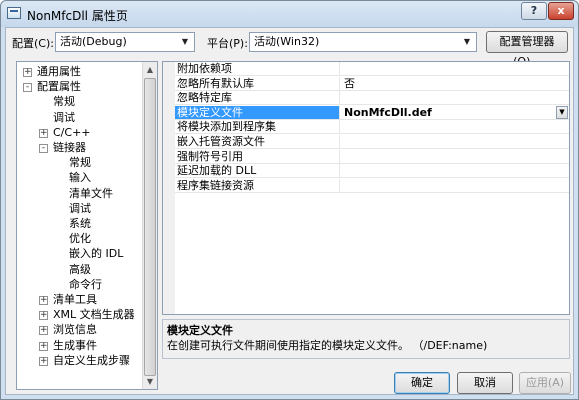 Image resolution: width=579 pixels, height=400 pixels. Describe the element at coordinates (257, 112) in the screenshot. I see `property-name: 模块定义文件` at that location.